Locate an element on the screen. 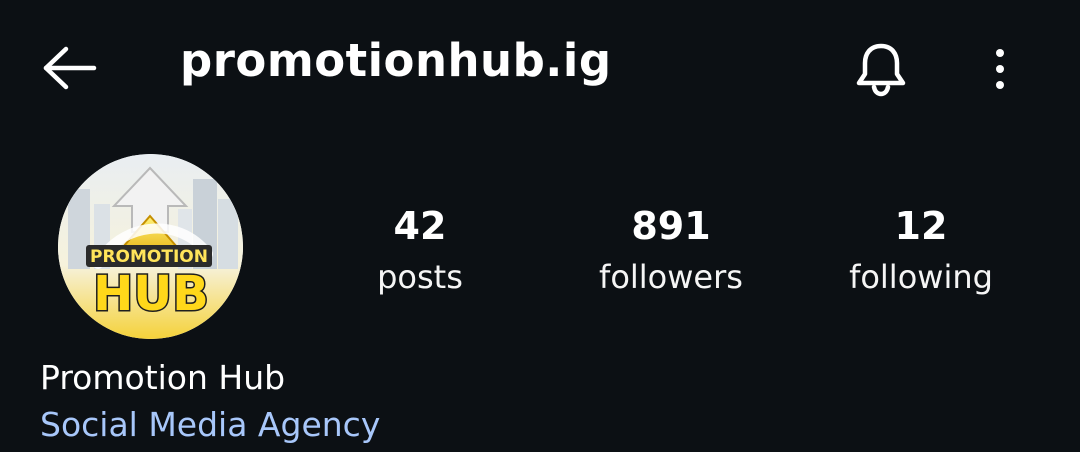 Image resolution: width=1080 pixels, height=452 pixels. back-button is located at coordinates (70, 68).